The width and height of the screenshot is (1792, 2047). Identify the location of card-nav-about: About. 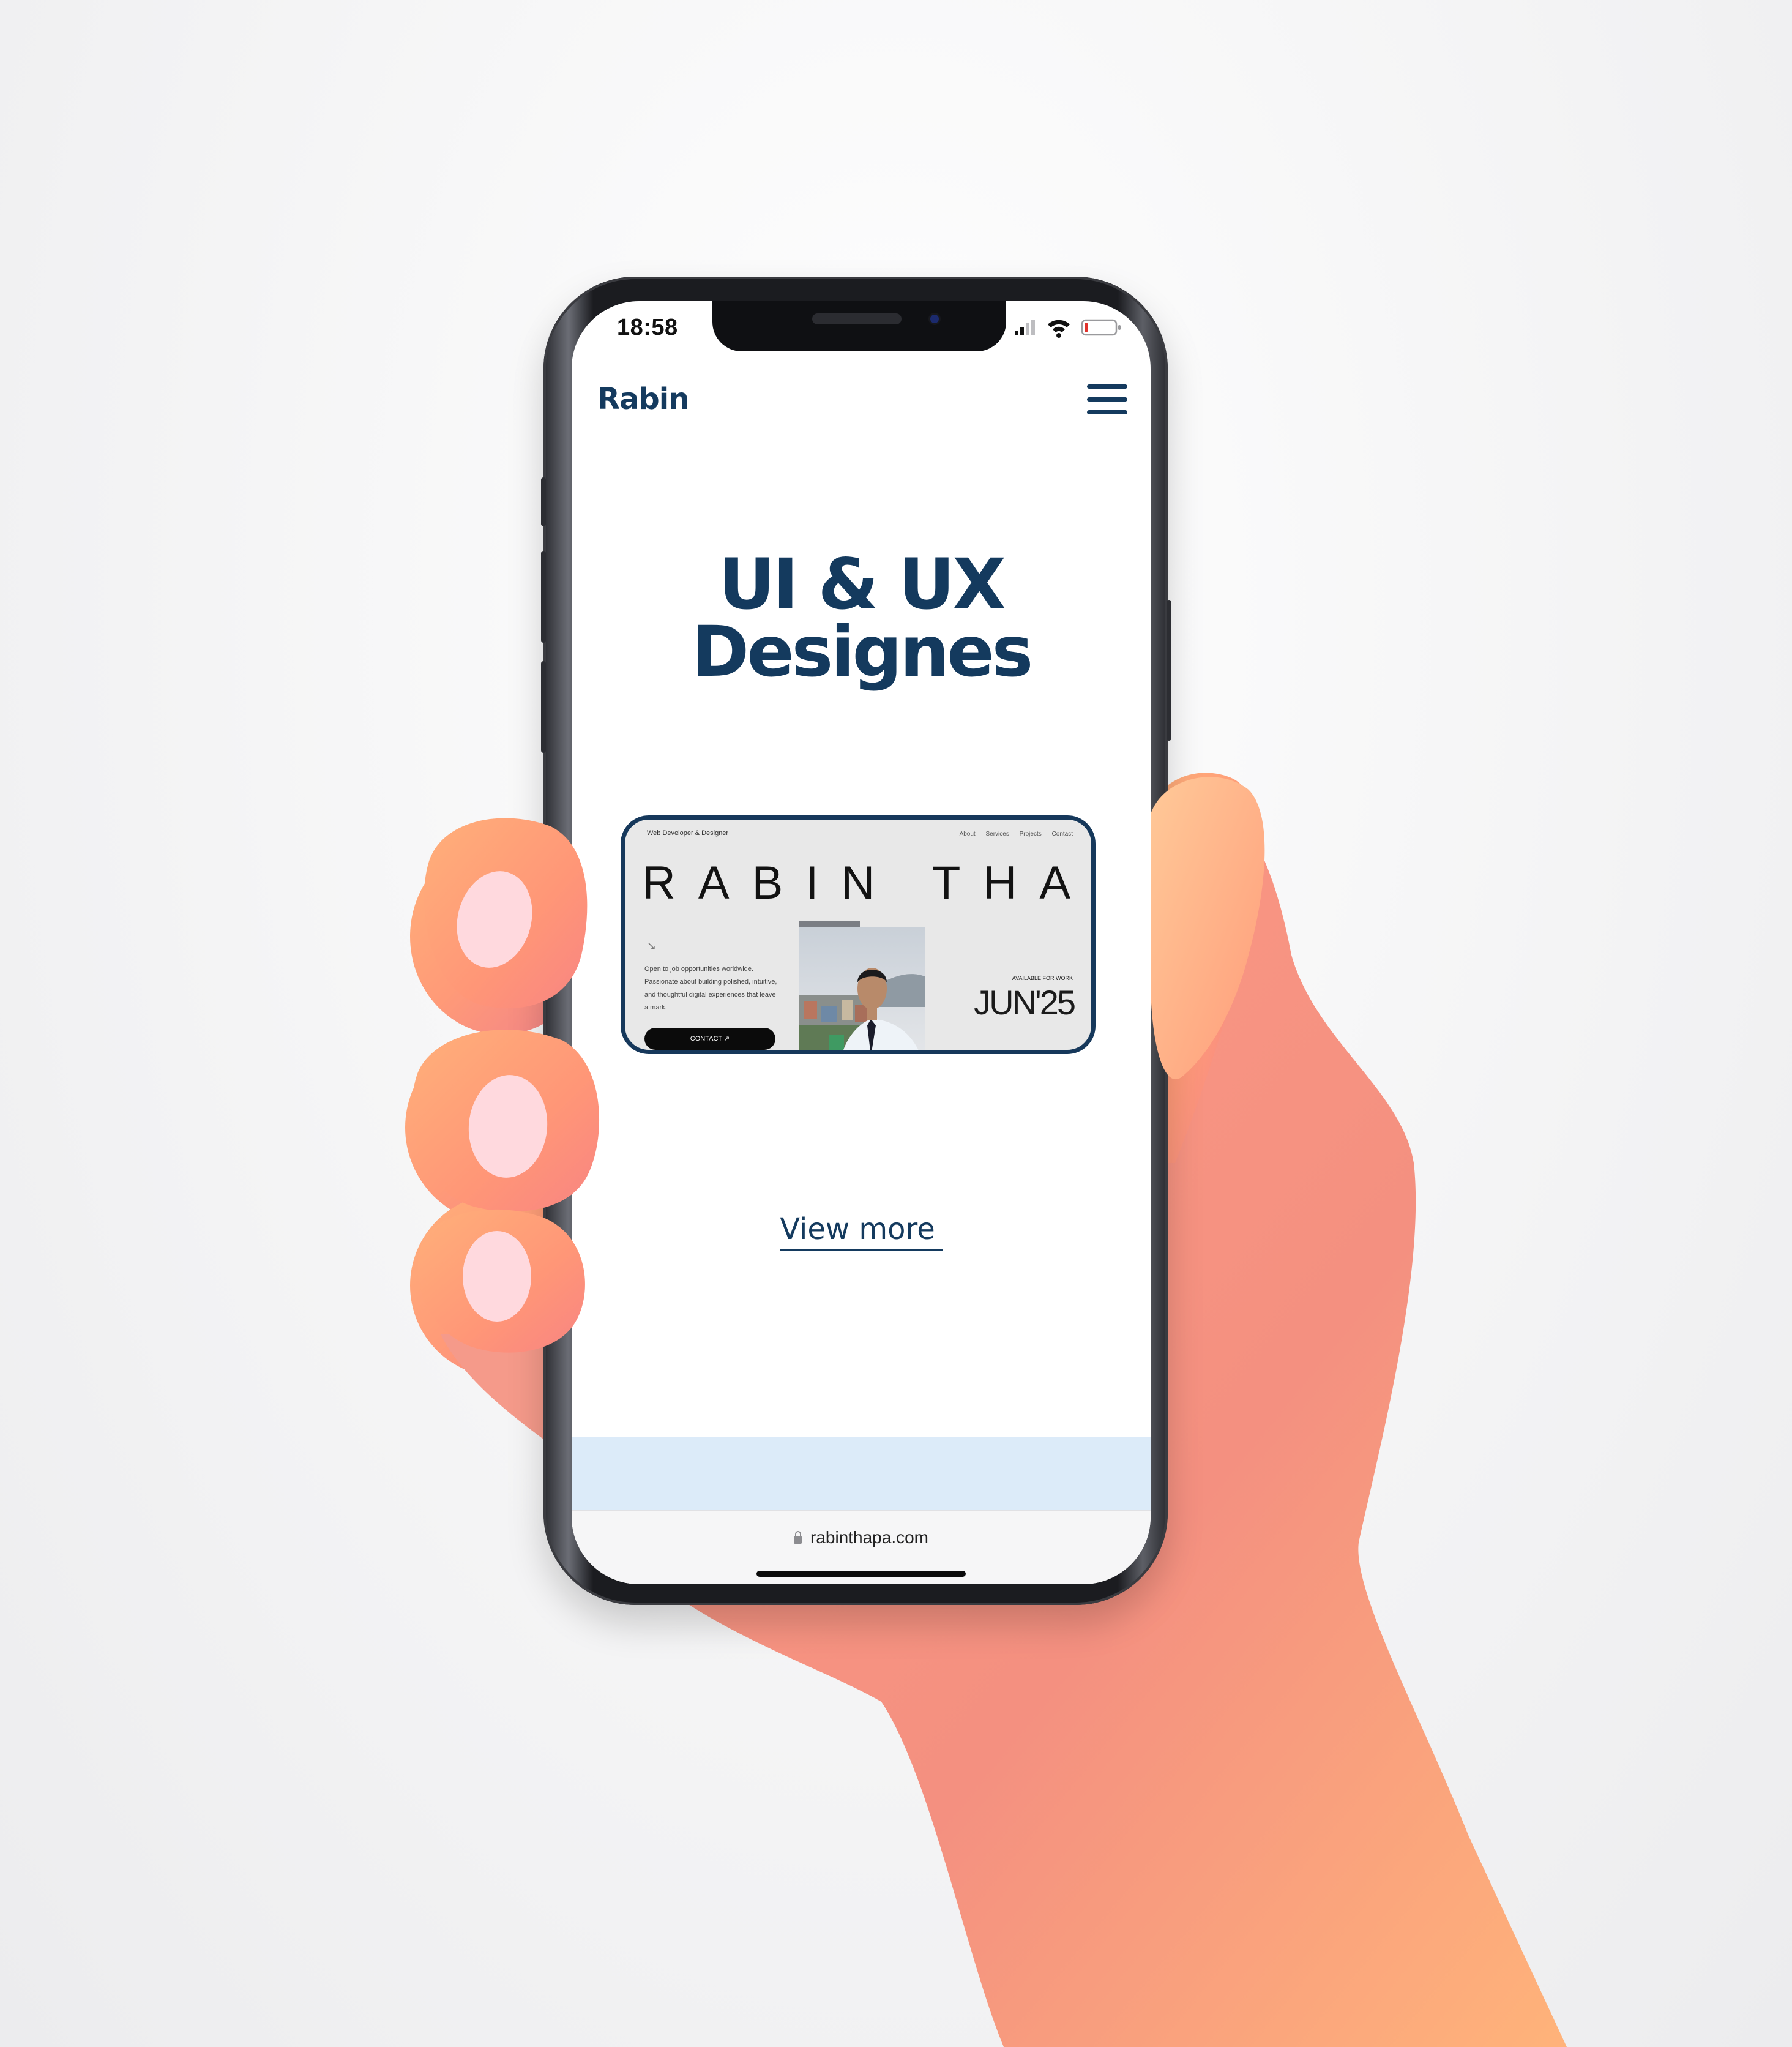
(968, 834).